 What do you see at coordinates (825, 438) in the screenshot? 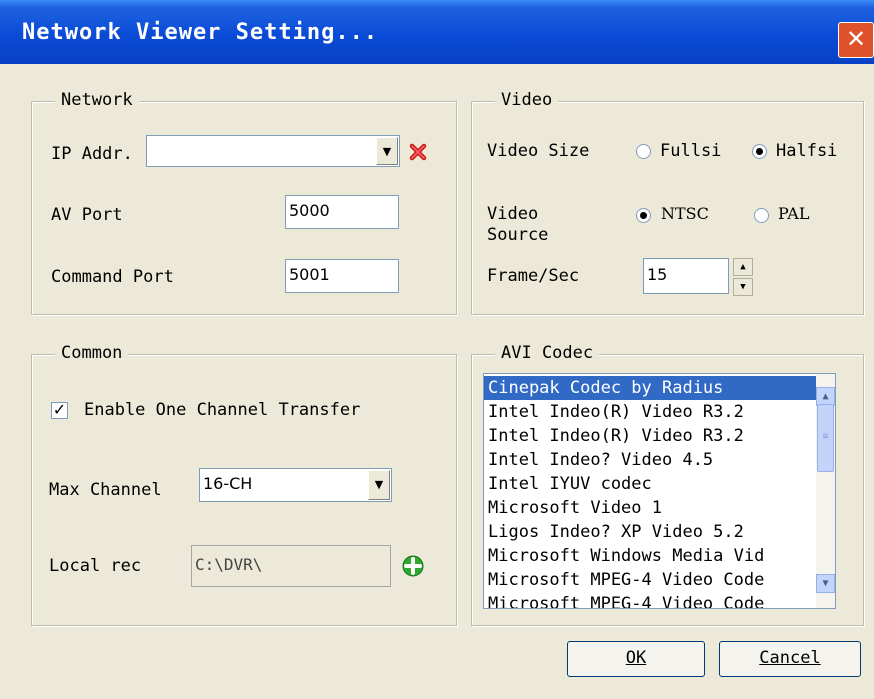
I see `scrollbar-thumb: ≡` at bounding box center [825, 438].